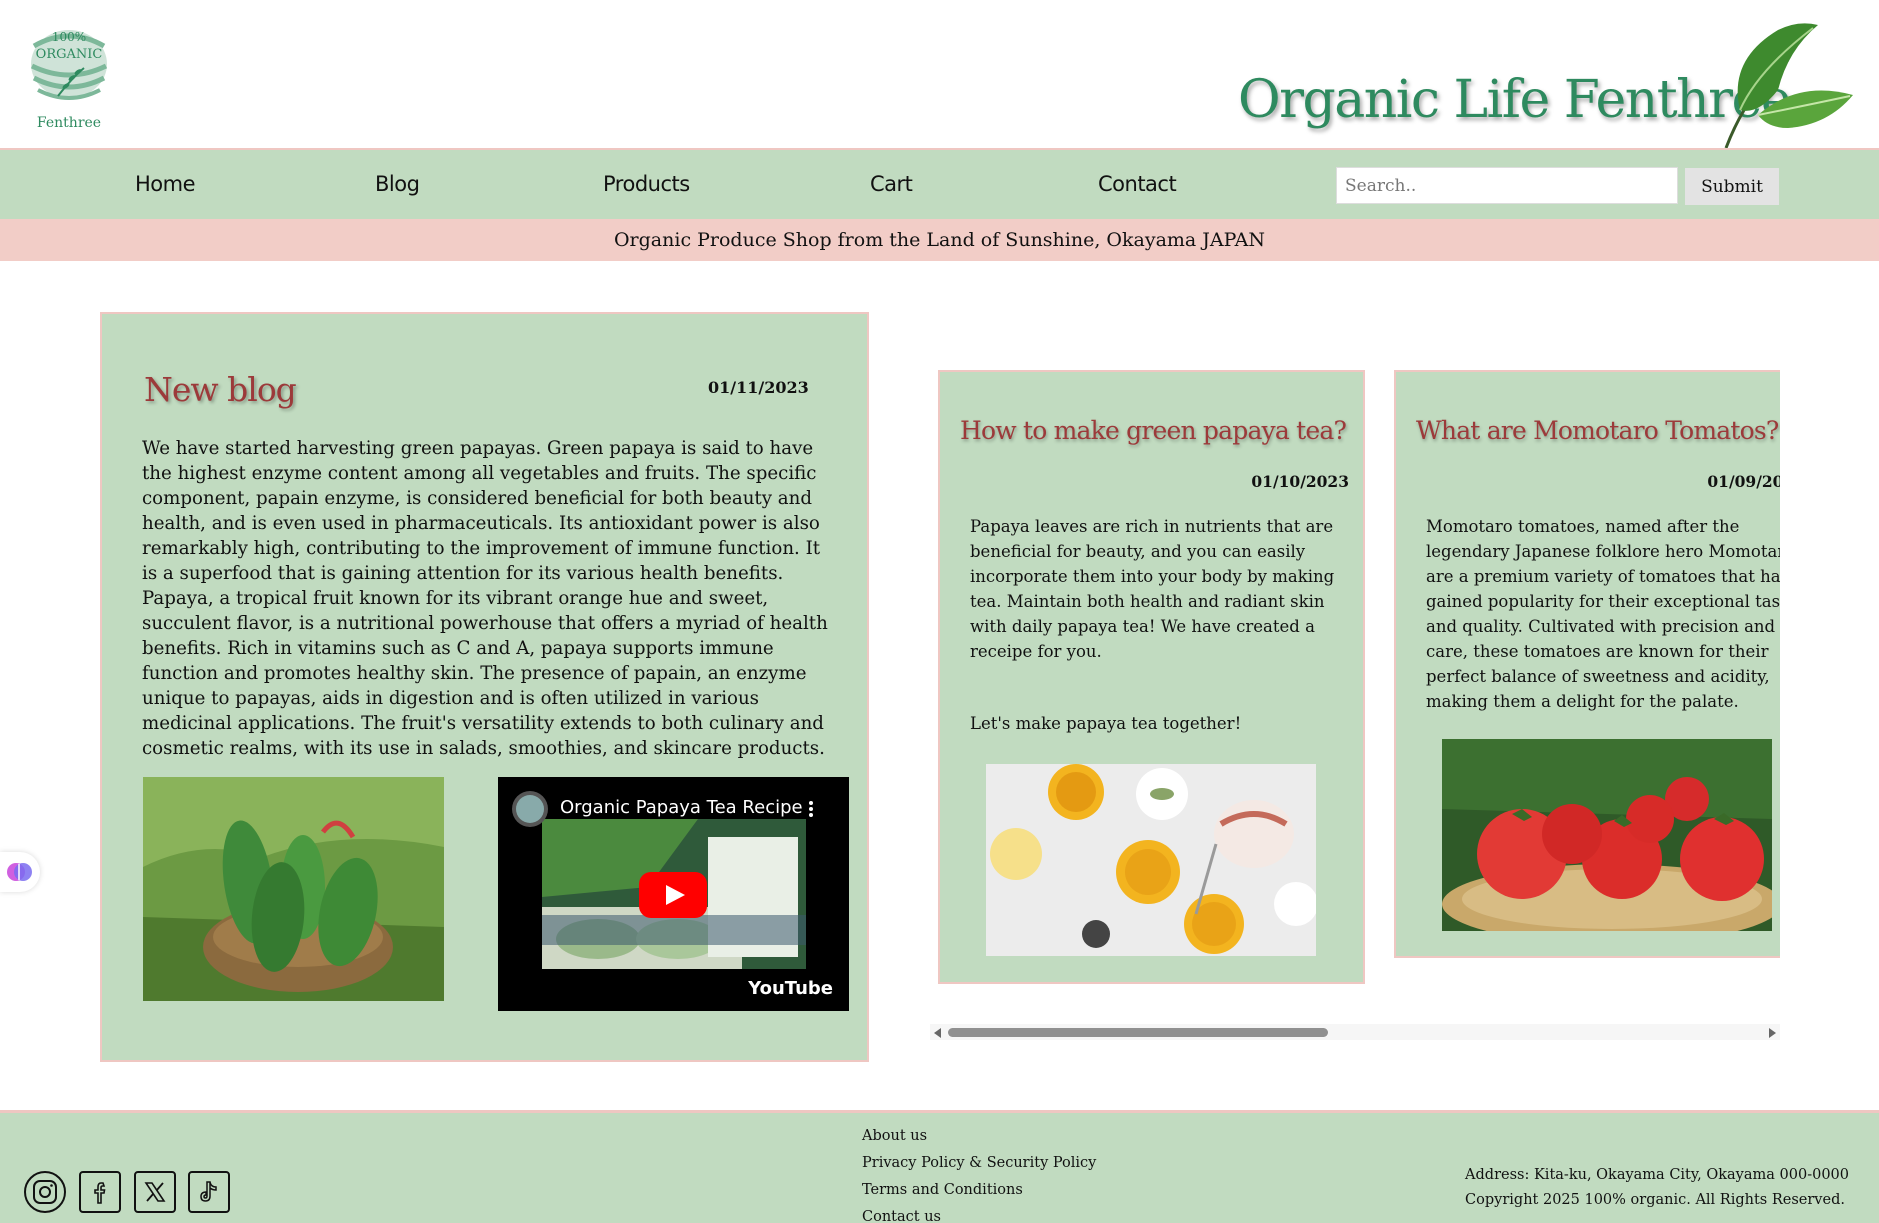 The width and height of the screenshot is (1879, 1223). Describe the element at coordinates (100, 1192) in the screenshot. I see `facebook-icon` at that location.